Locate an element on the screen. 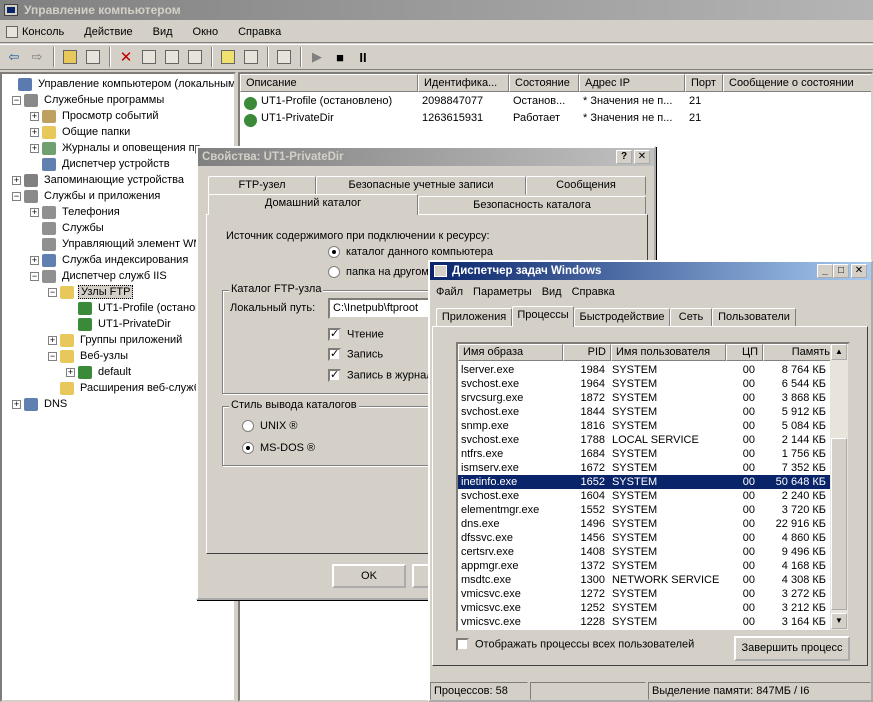  checkbox-read: ✓ Чтение is located at coordinates (356, 334).